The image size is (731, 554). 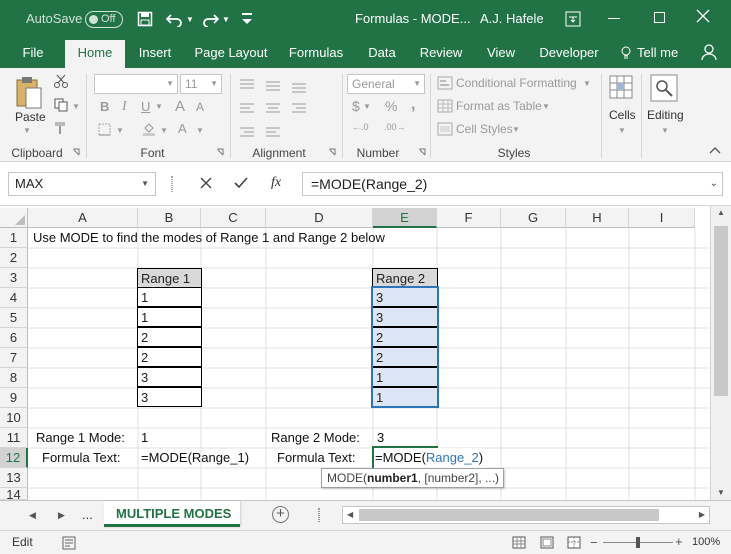 I want to click on borders-dropdown-icon: ▼, so click(x=120, y=130).